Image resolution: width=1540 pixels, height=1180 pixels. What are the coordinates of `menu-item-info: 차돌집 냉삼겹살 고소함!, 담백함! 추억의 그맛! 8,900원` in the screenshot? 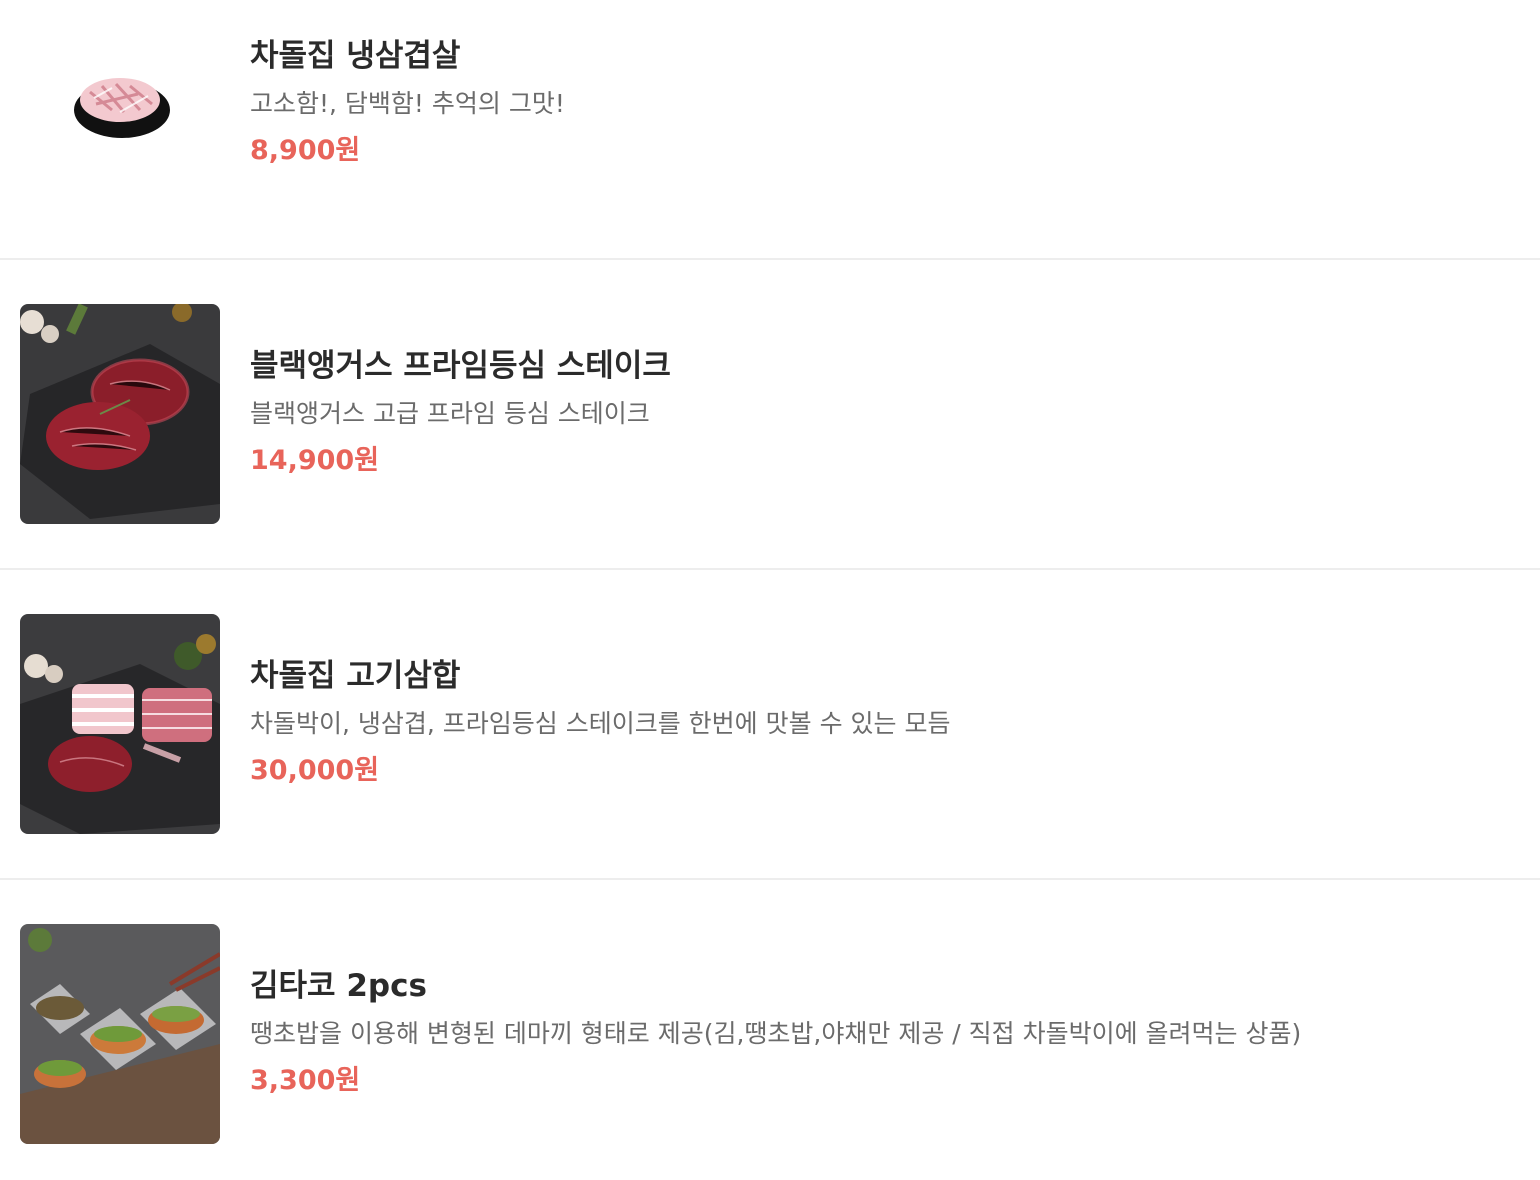 It's located at (407, 103).